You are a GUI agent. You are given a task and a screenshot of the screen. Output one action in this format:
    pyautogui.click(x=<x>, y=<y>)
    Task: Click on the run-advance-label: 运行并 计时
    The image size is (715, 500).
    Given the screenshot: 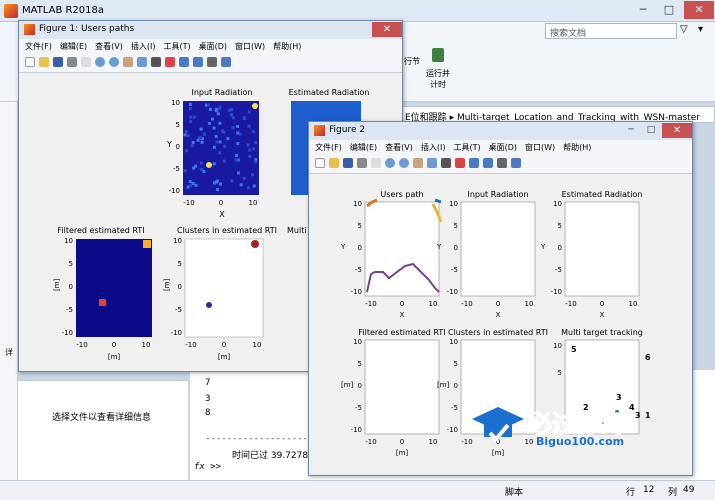 What is the action you would take?
    pyautogui.click(x=438, y=79)
    